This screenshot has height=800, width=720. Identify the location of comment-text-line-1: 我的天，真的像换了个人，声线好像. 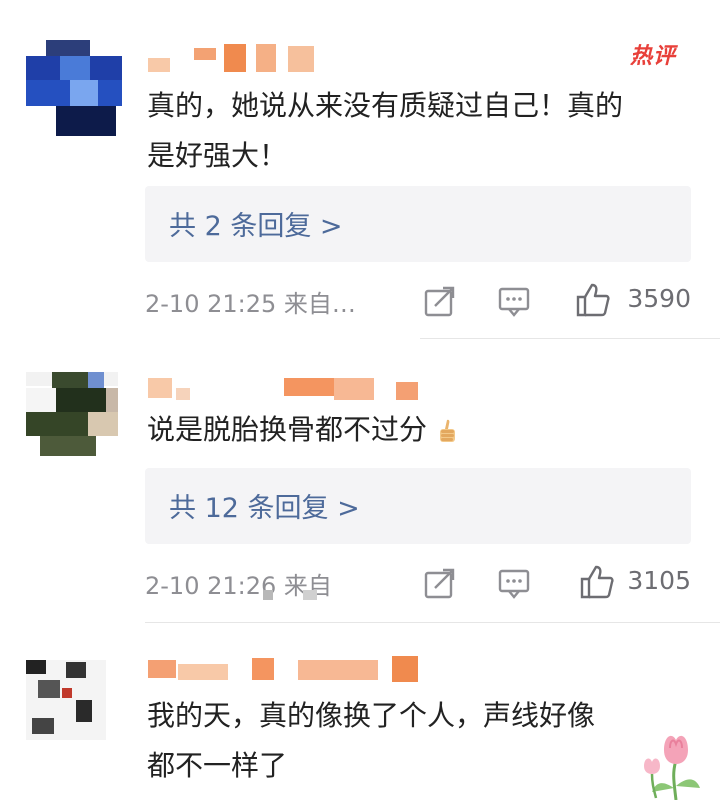
(371, 715).